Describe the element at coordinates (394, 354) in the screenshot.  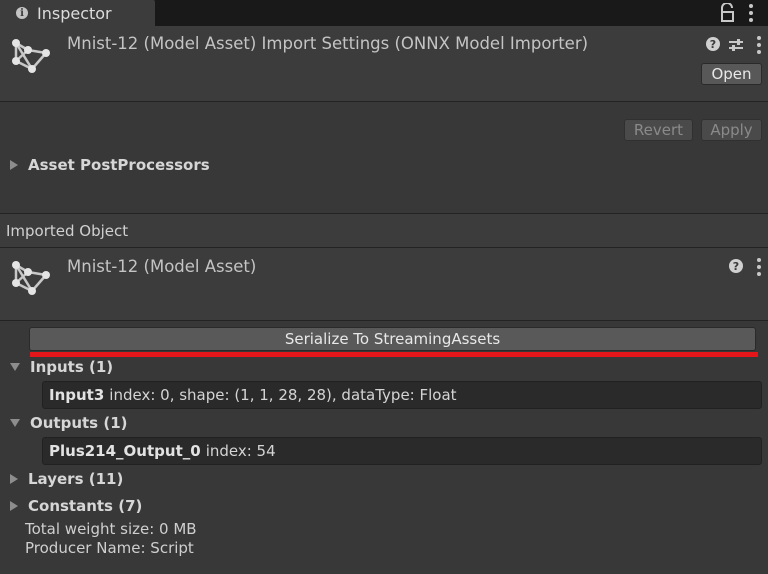
I see `highlight-underline` at that location.